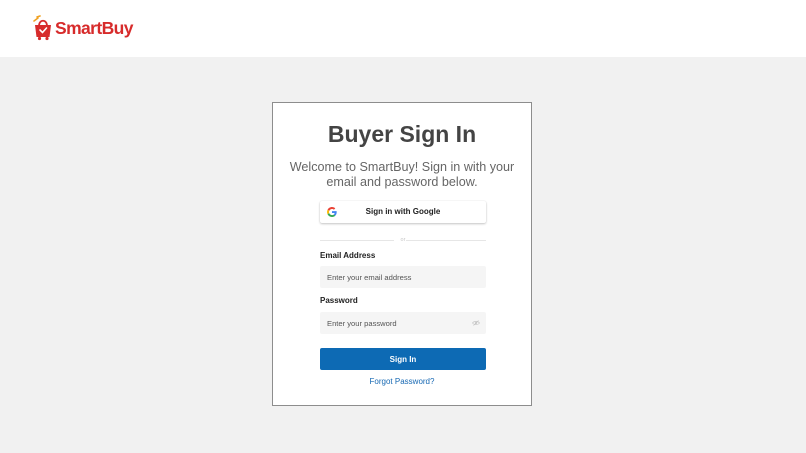 This screenshot has width=806, height=453. Describe the element at coordinates (78, 27) in the screenshot. I see `brand-name-part1: Smart` at that location.